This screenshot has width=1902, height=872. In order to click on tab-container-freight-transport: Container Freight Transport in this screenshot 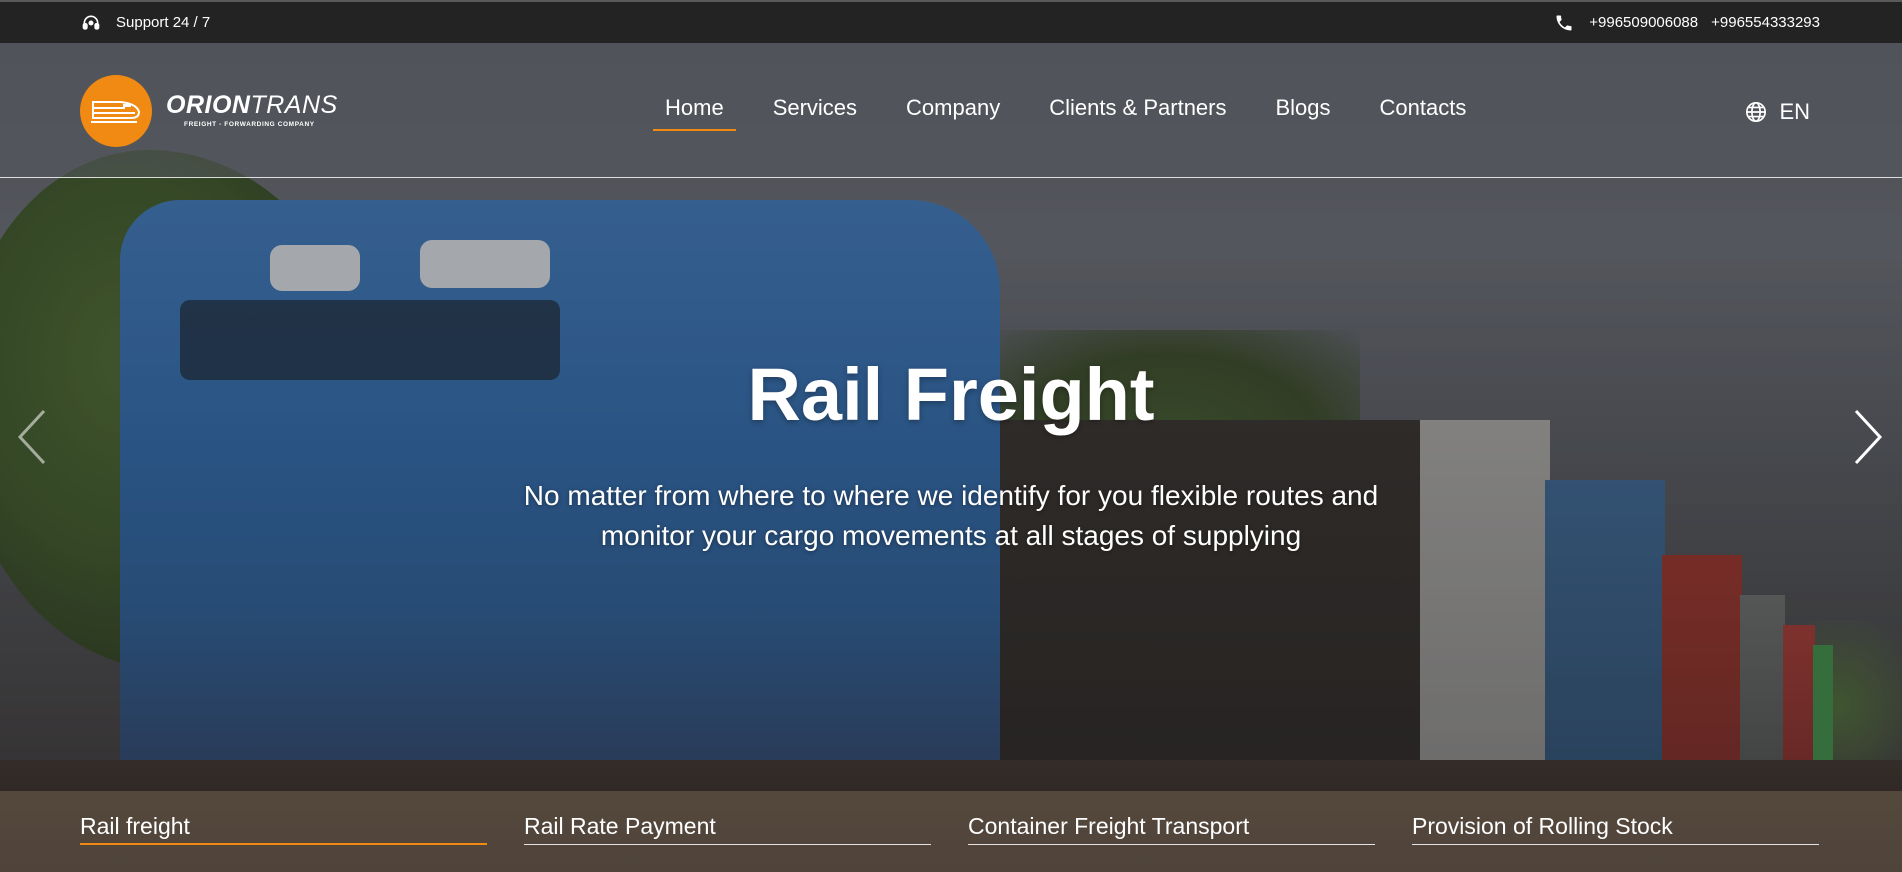, I will do `click(1171, 829)`.